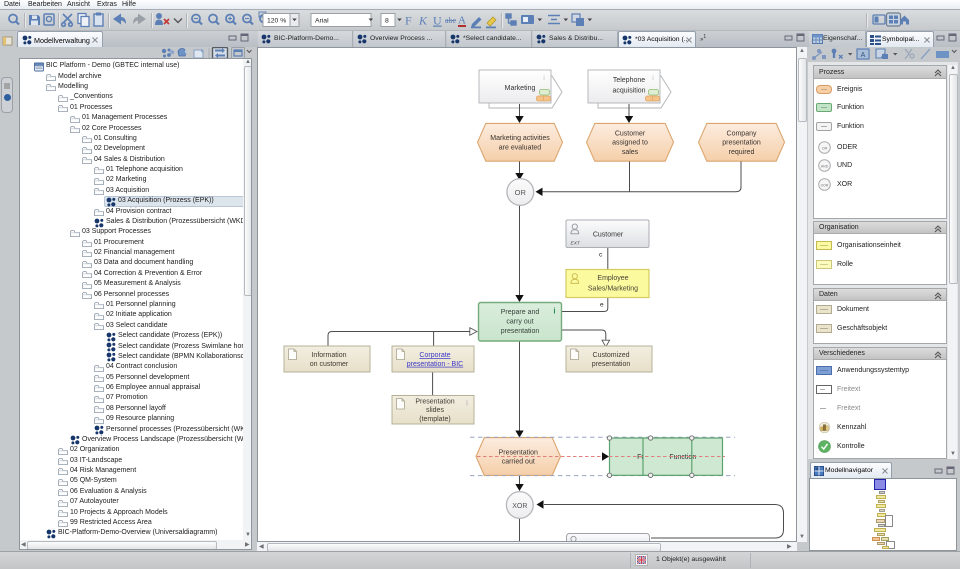 Image resolution: width=960 pixels, height=569 pixels. What do you see at coordinates (601, 255) in the screenshot?
I see `svg-text: c` at bounding box center [601, 255].